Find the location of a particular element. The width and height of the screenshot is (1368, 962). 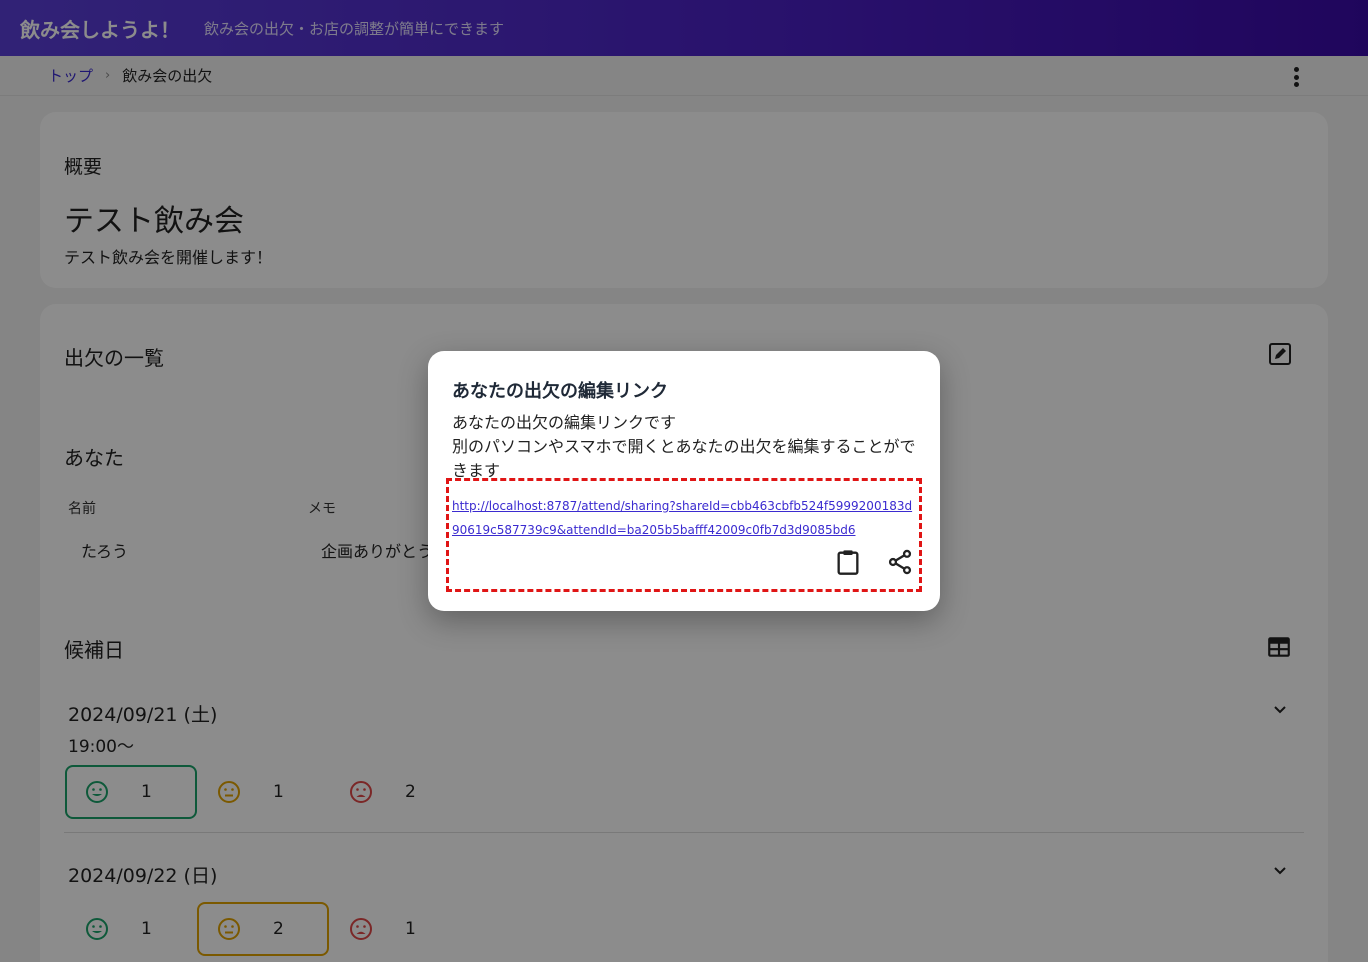

clipboard-icon is located at coordinates (848, 562).